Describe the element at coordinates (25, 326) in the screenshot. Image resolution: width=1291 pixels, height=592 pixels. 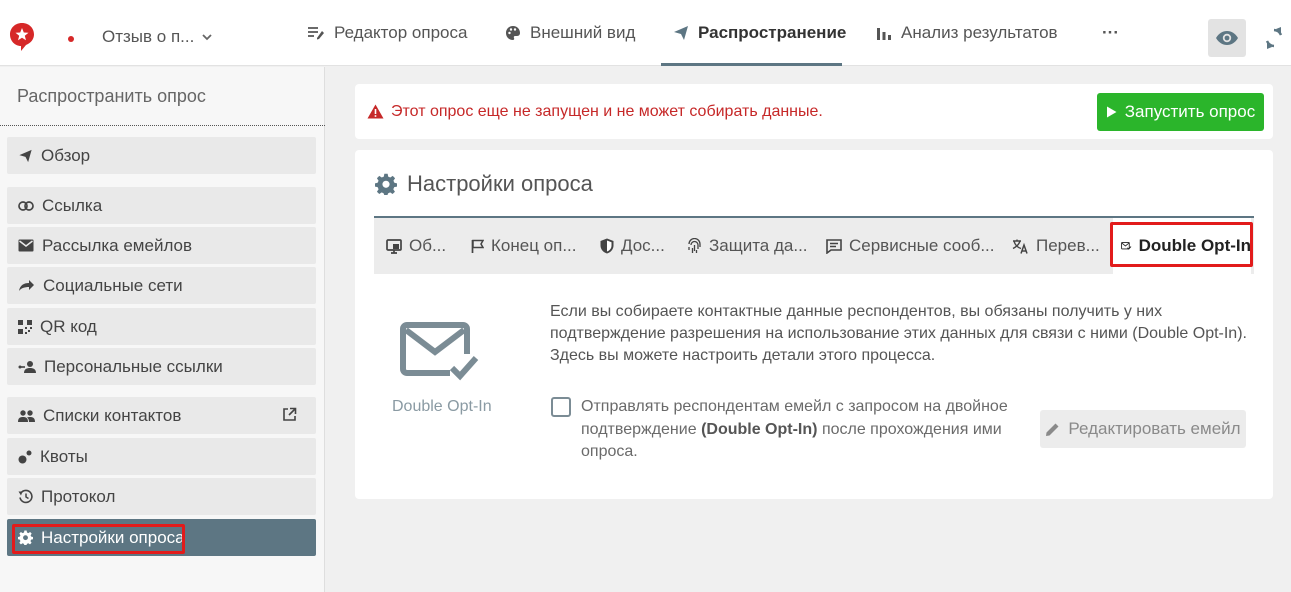
I see `qr-code-icon` at that location.